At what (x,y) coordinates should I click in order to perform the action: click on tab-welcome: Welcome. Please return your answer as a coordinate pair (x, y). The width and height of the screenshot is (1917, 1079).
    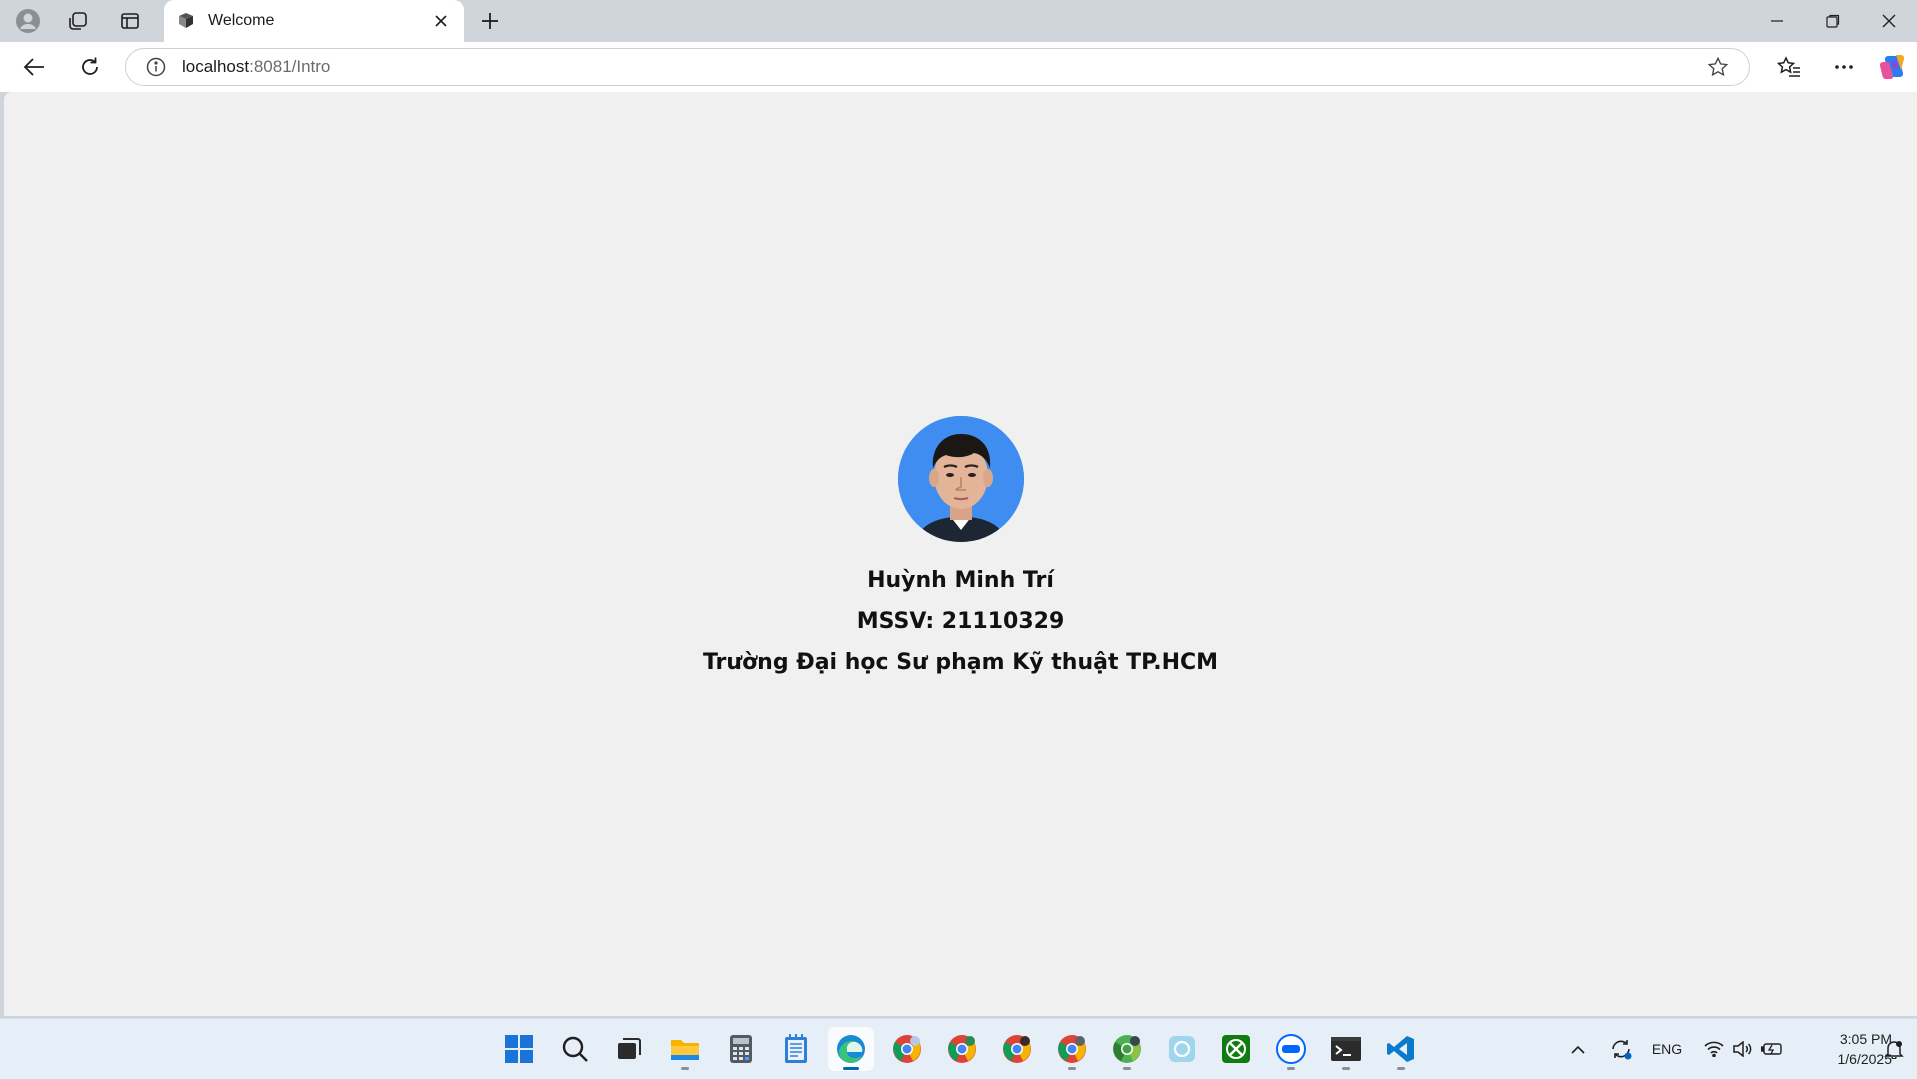
    Looking at the image, I should click on (314, 21).